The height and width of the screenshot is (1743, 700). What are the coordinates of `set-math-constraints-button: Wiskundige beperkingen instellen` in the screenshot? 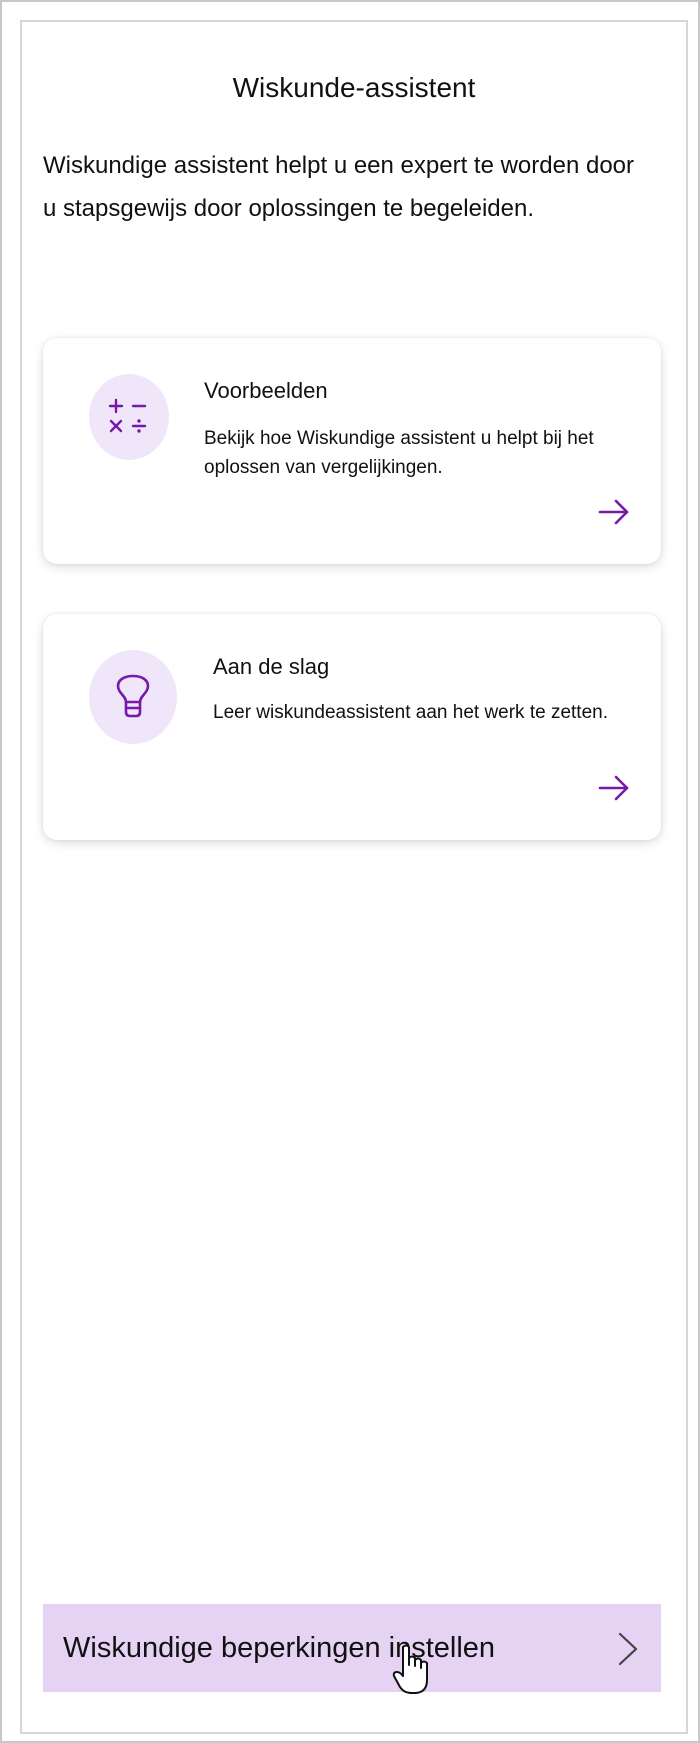 It's located at (352, 1648).